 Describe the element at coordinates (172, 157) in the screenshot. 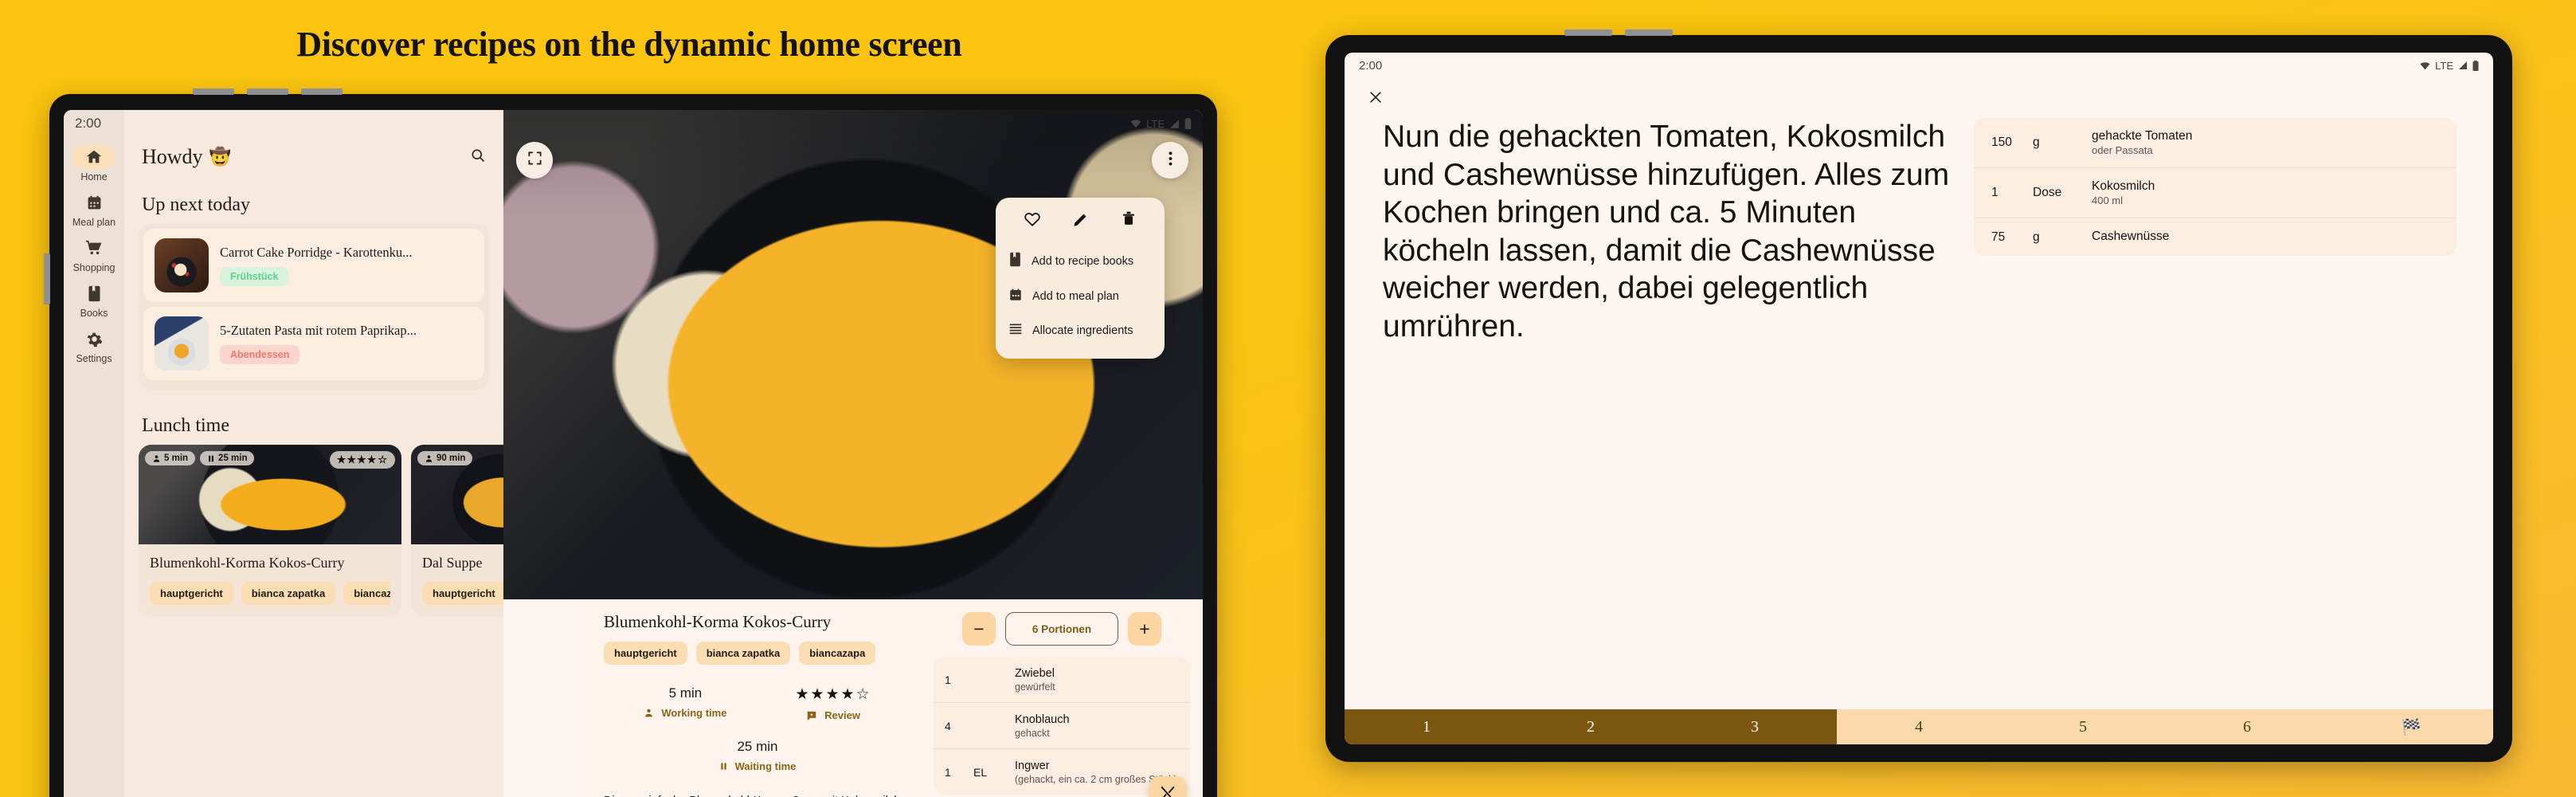

I see `greeting-text: Howdy` at that location.